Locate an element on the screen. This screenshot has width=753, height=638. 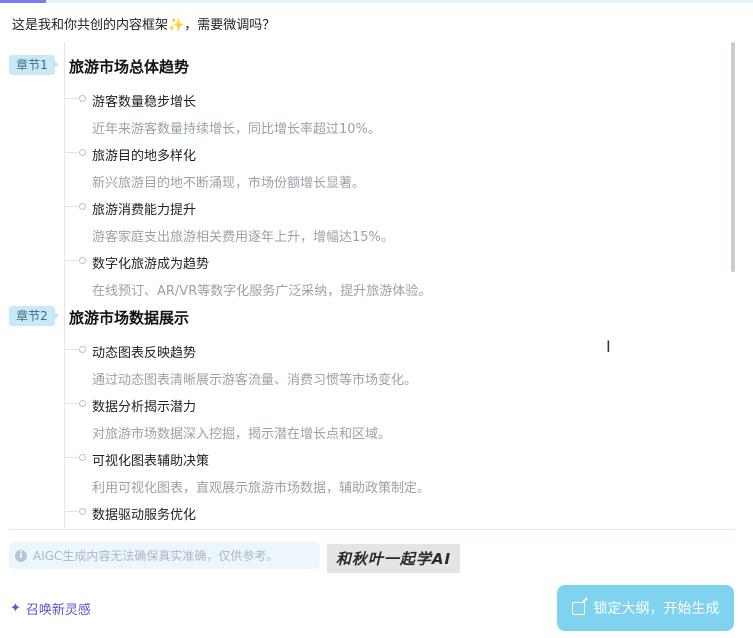
intro-message: 这是我和你共创的内容框架✨，需要微调吗？ is located at coordinates (143, 23).